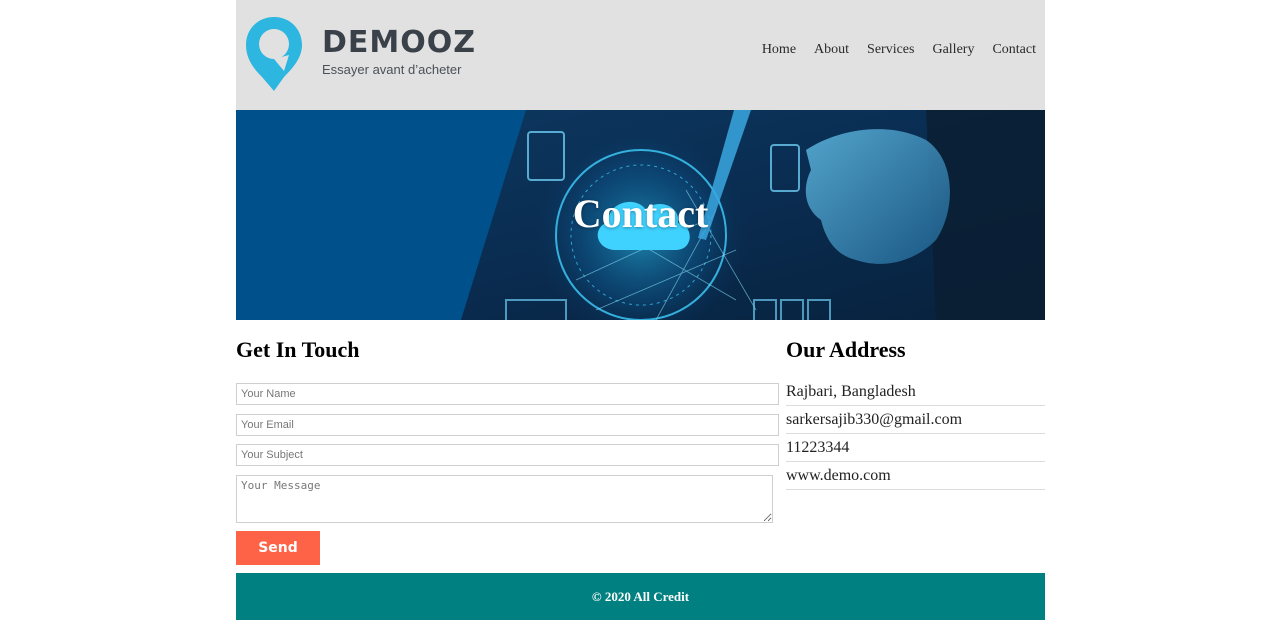 This screenshot has width=1280, height=620. I want to click on nav-services-link: Services, so click(890, 50).